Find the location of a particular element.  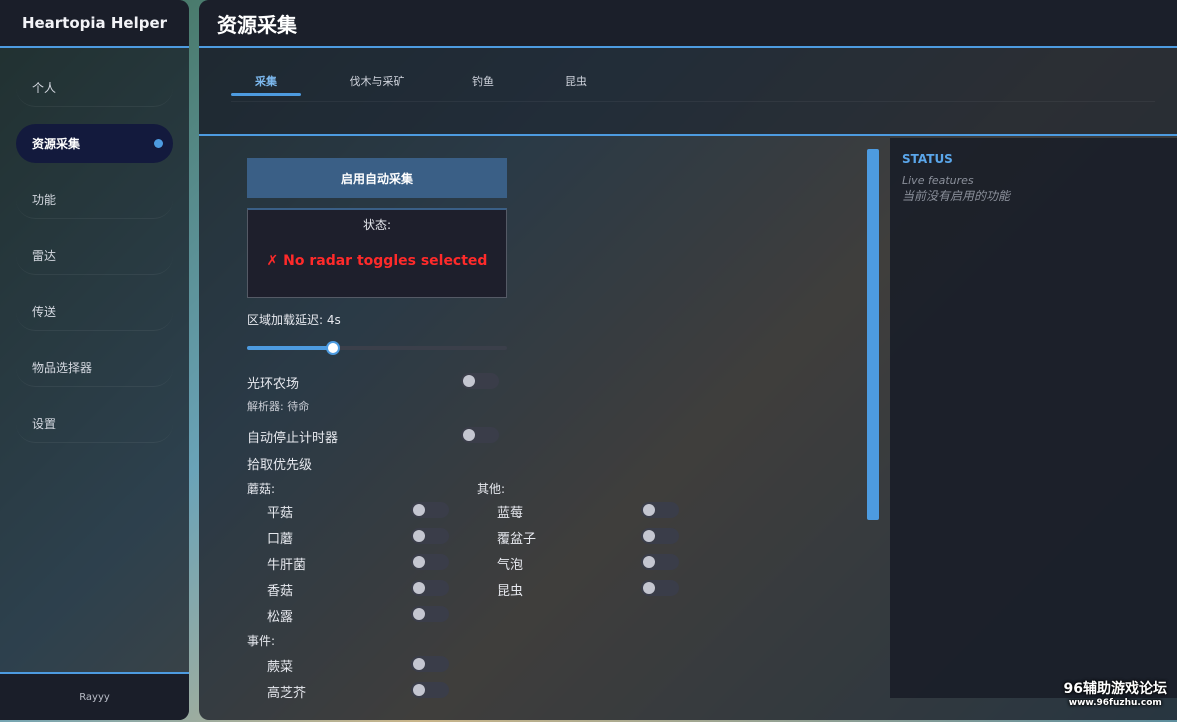

sidebar-item-radar: 雷达 is located at coordinates (94, 255).